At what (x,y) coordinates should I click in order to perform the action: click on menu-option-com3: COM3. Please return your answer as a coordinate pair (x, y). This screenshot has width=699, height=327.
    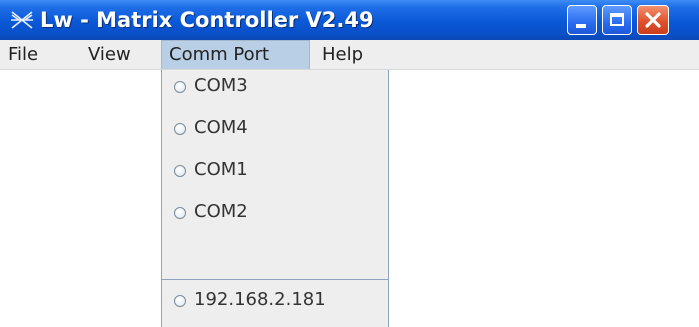
    Looking at the image, I should click on (275, 88).